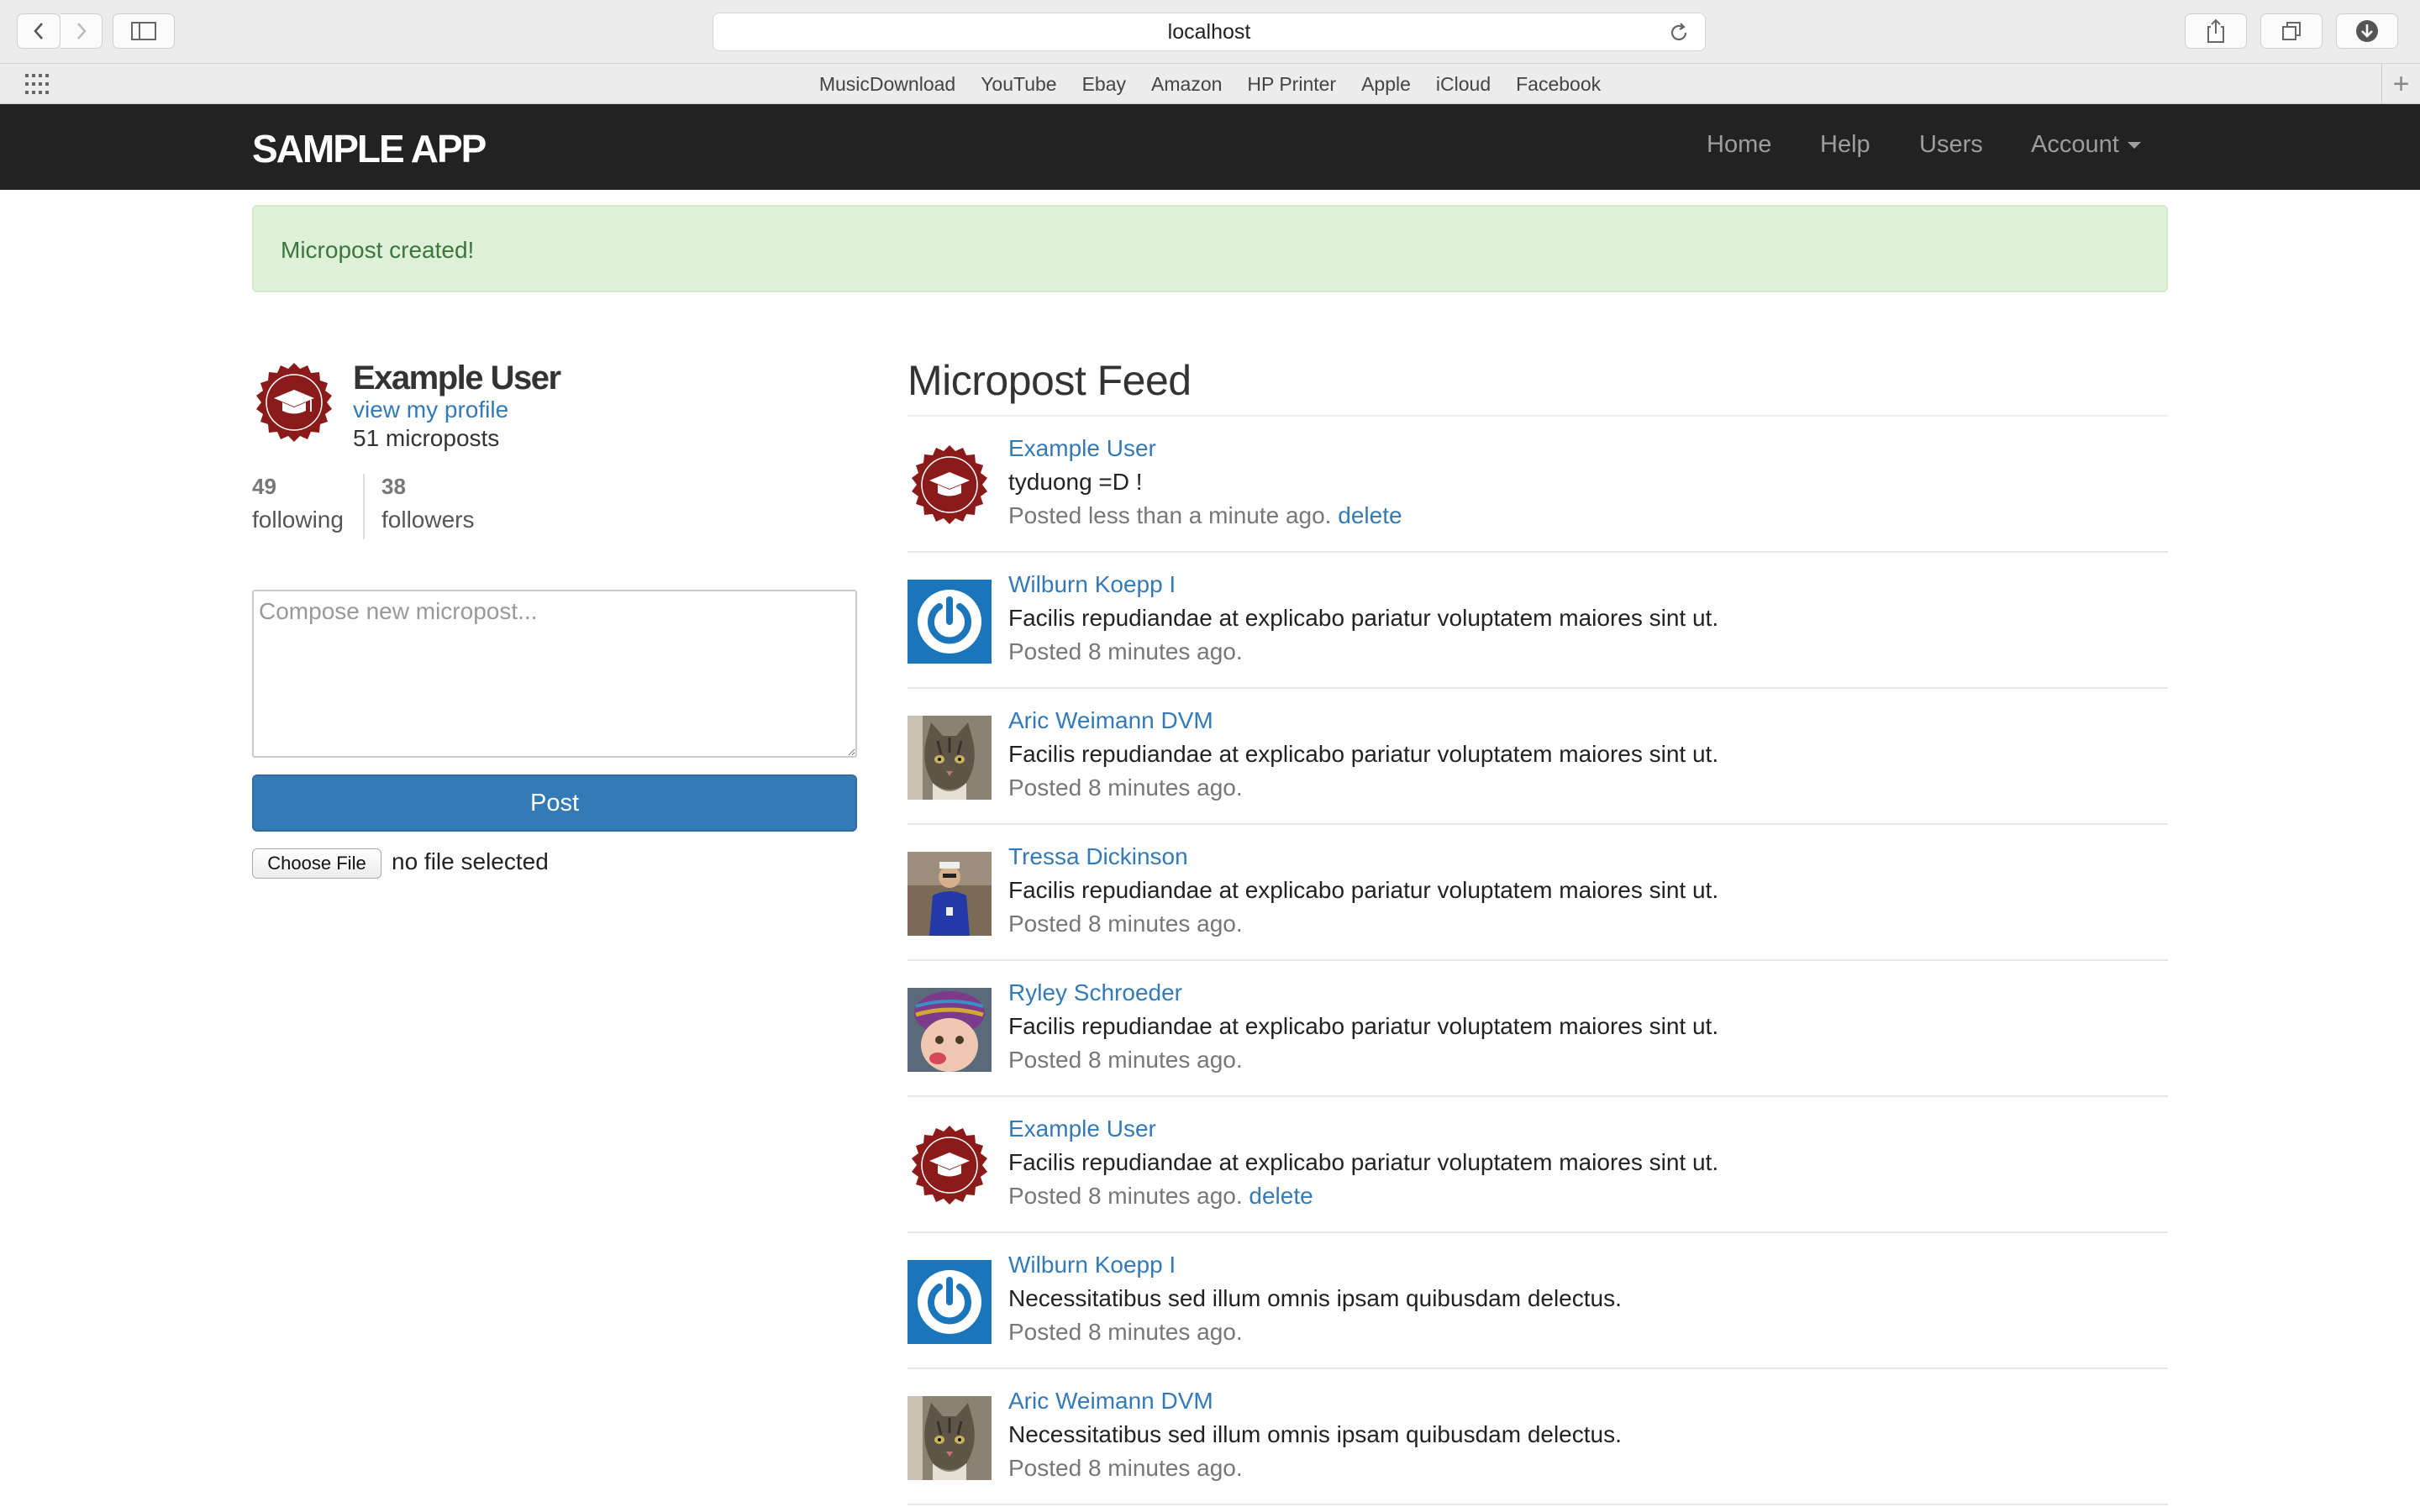  Describe the element at coordinates (1095, 992) in the screenshot. I see `post-user-link: Ryley Schroeder` at that location.